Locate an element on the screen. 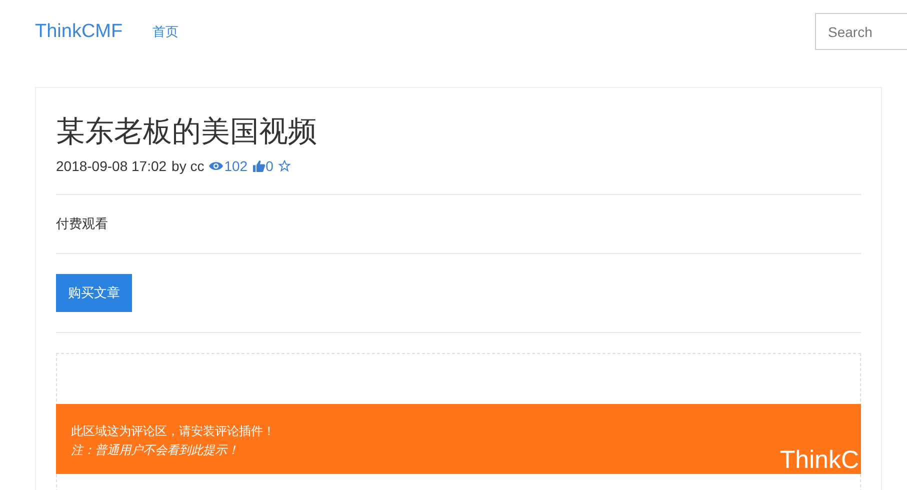  article-date: 2018-09-08 17:02 is located at coordinates (111, 166).